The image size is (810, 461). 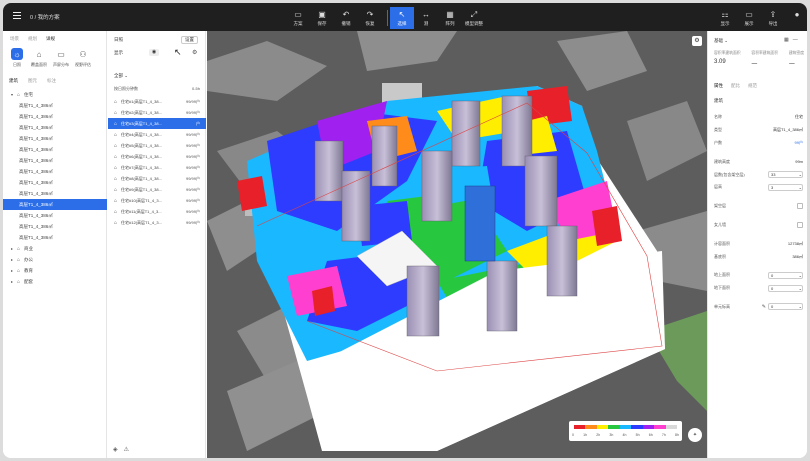 What do you see at coordinates (785, 175) in the screenshot?
I see `property-input: 33 ⌄` at bounding box center [785, 175].